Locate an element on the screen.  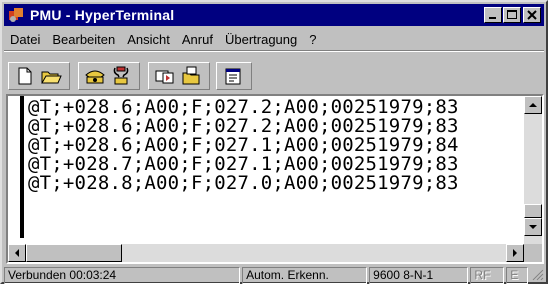
menu-help: ? is located at coordinates (312, 39).